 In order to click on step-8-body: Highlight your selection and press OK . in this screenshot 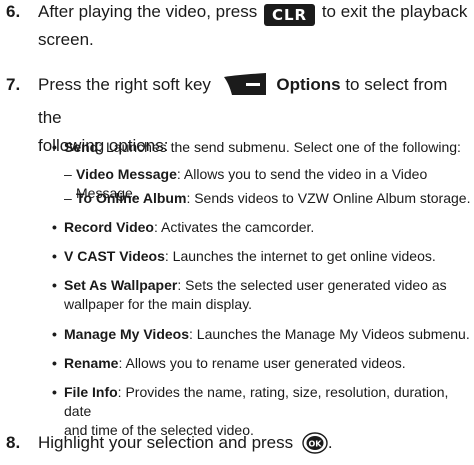, I will do `click(254, 446)`.